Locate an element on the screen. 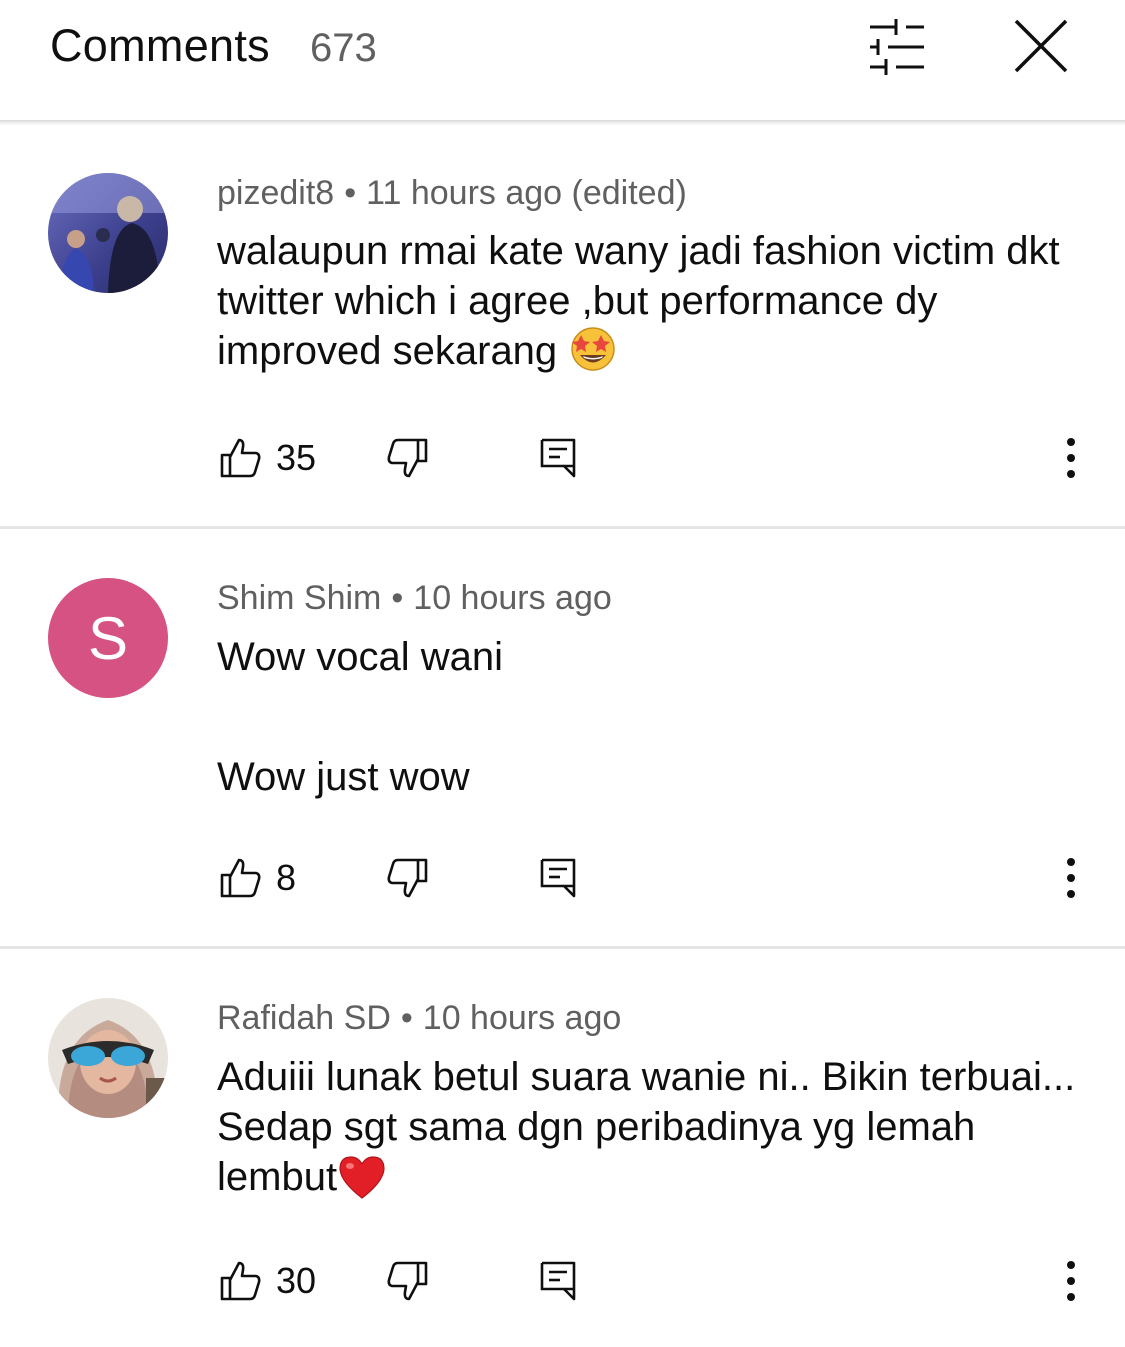 The image size is (1125, 1347). timestamp: 11 hours ago (edited) is located at coordinates (526, 193).